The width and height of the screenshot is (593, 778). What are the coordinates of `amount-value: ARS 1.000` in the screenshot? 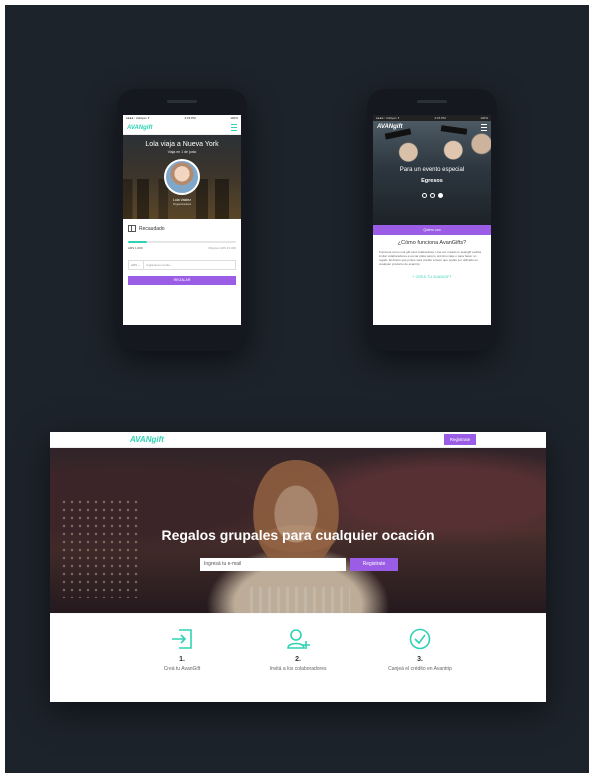 It's located at (135, 248).